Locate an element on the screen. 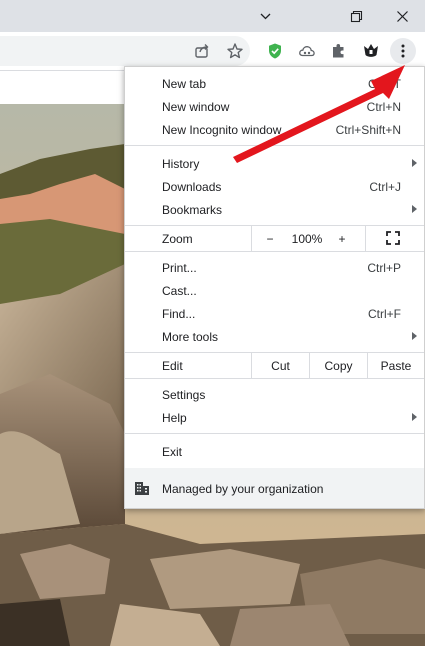 Image resolution: width=425 pixels, height=646 pixels. edit-row: Edit Cut Copy Paste is located at coordinates (274, 365).